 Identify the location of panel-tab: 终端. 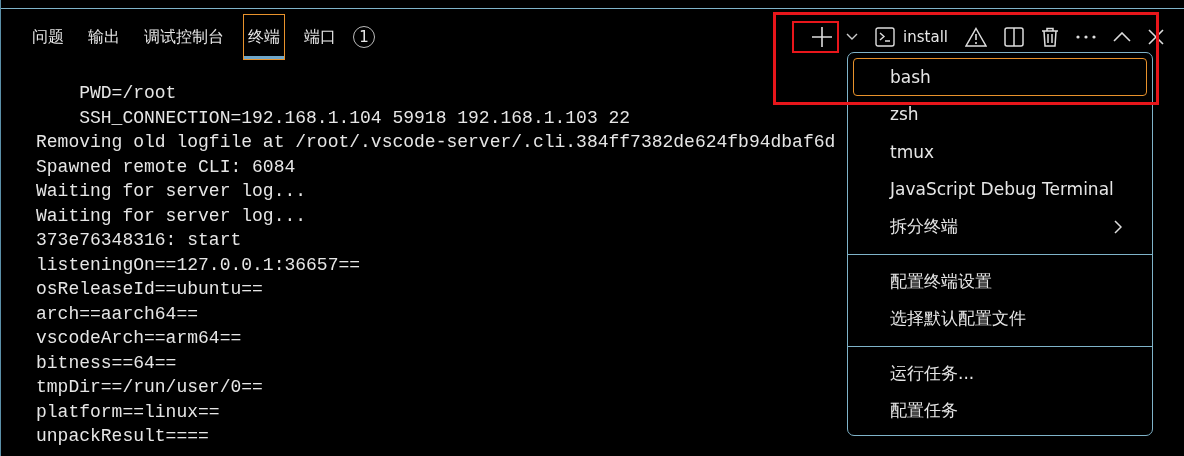
(264, 37).